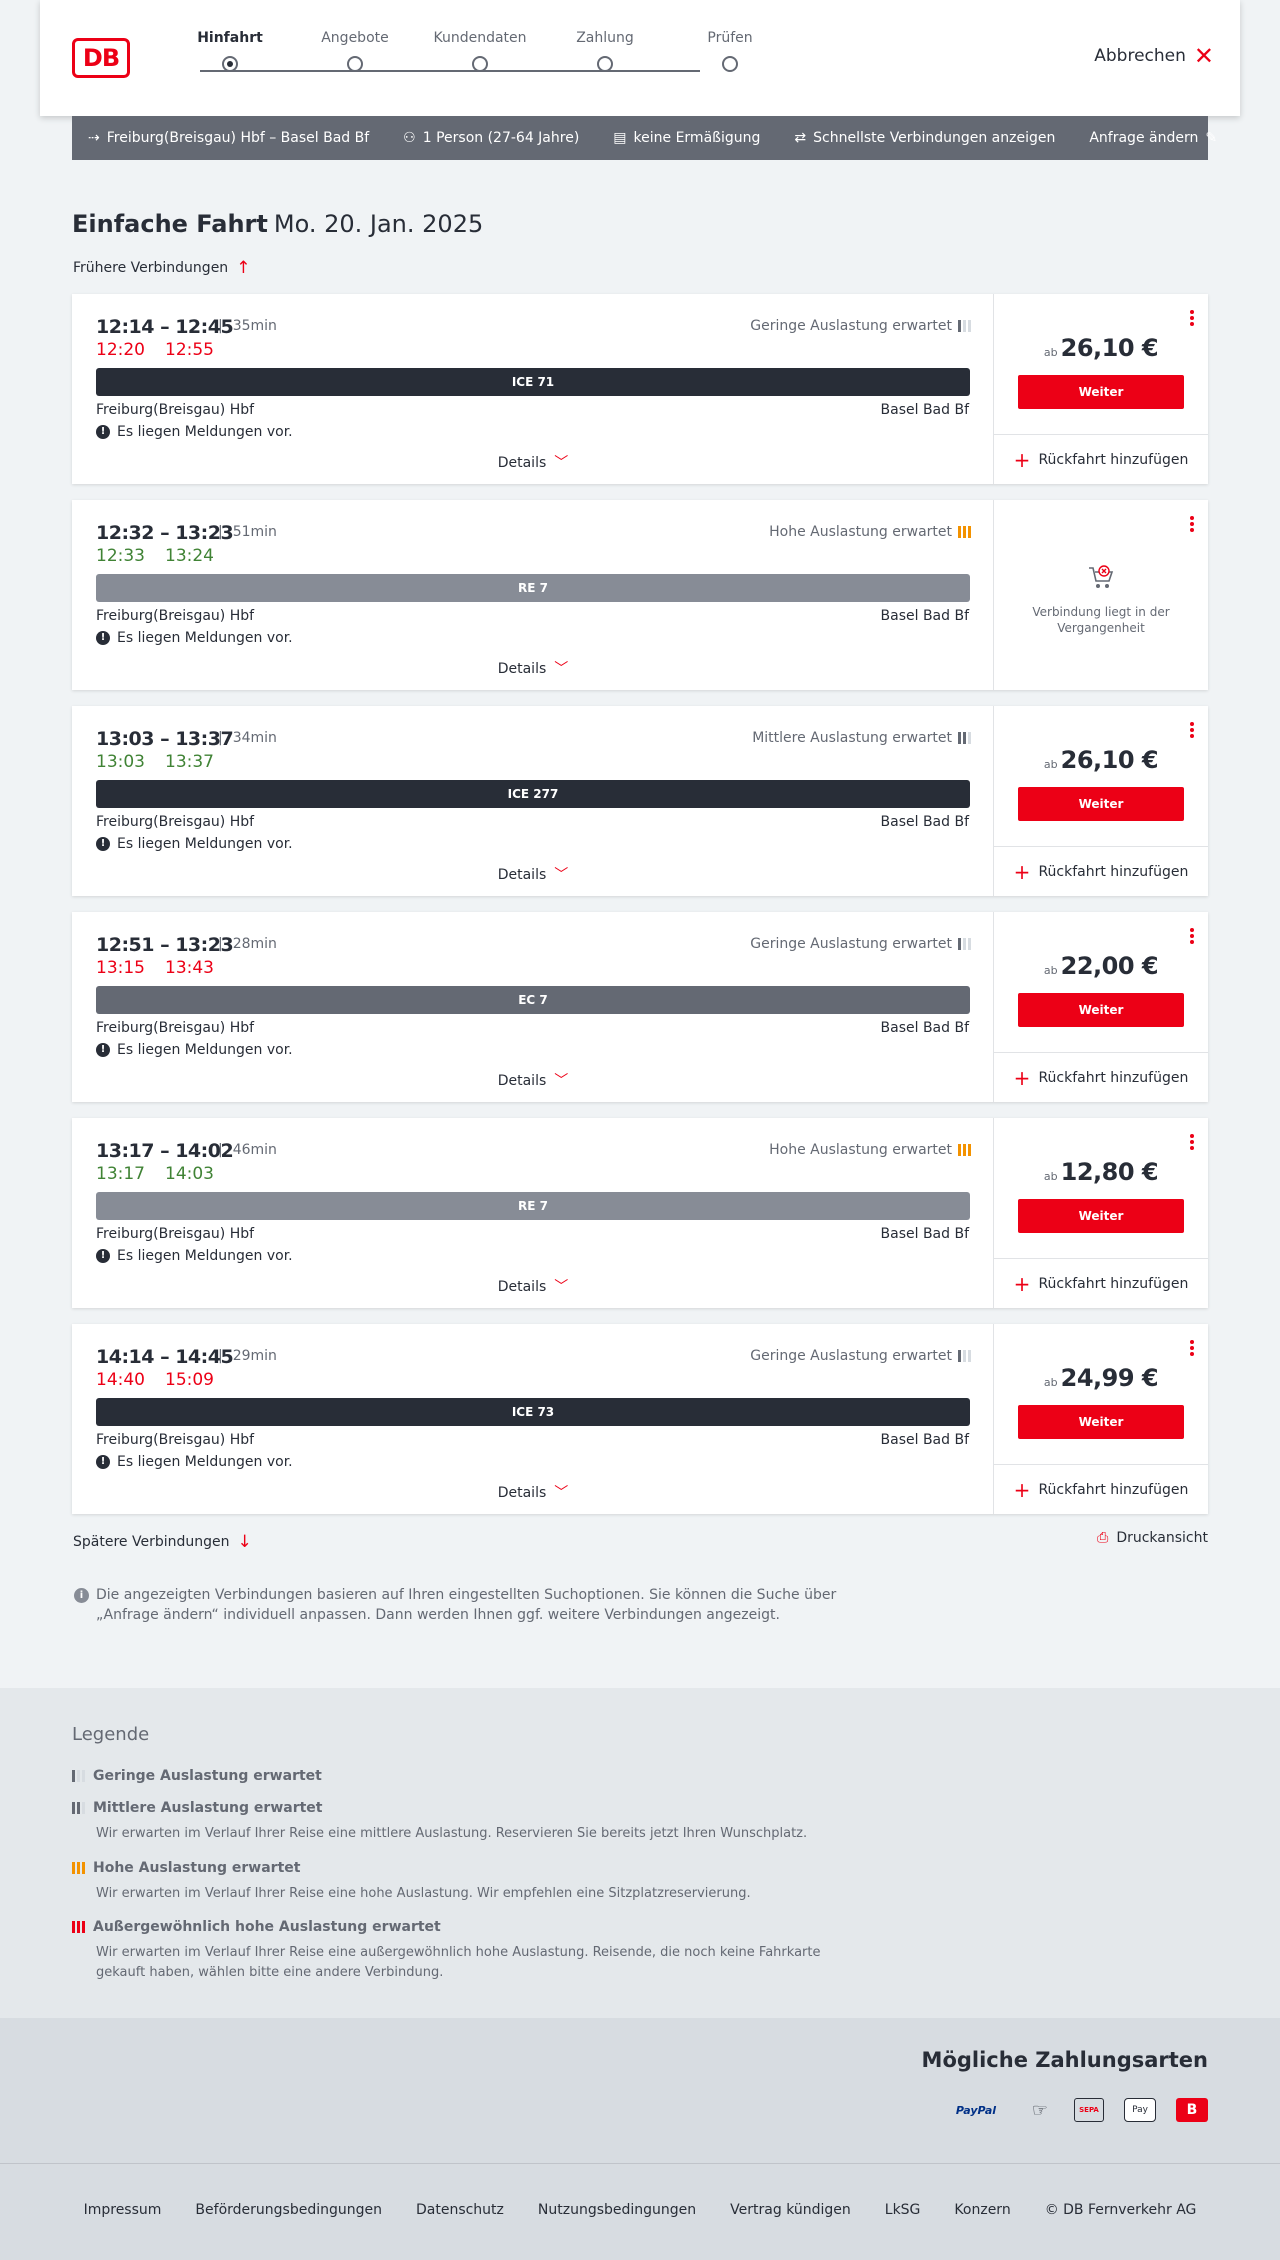 This screenshot has width=1280, height=2260. What do you see at coordinates (533, 382) in the screenshot?
I see `train-bar: ICE 71` at bounding box center [533, 382].